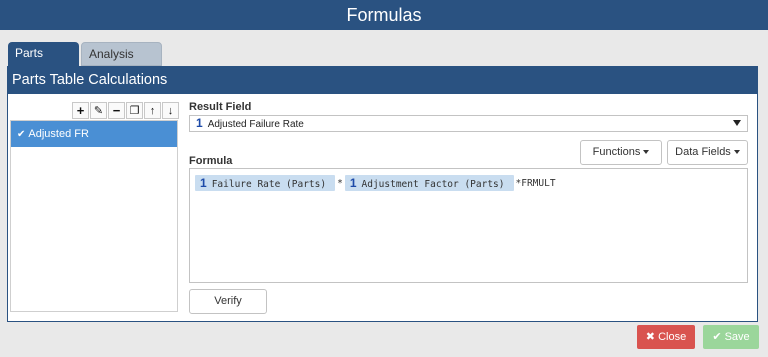 The width and height of the screenshot is (768, 357). What do you see at coordinates (616, 152) in the screenshot?
I see `functions-label: Functions` at bounding box center [616, 152].